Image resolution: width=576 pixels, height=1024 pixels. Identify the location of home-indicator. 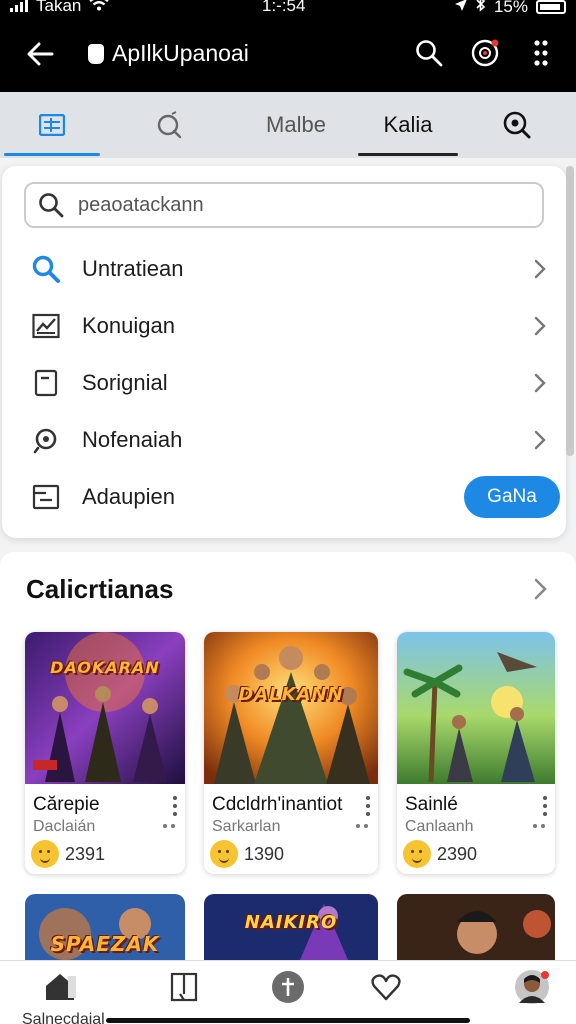
(288, 1020).